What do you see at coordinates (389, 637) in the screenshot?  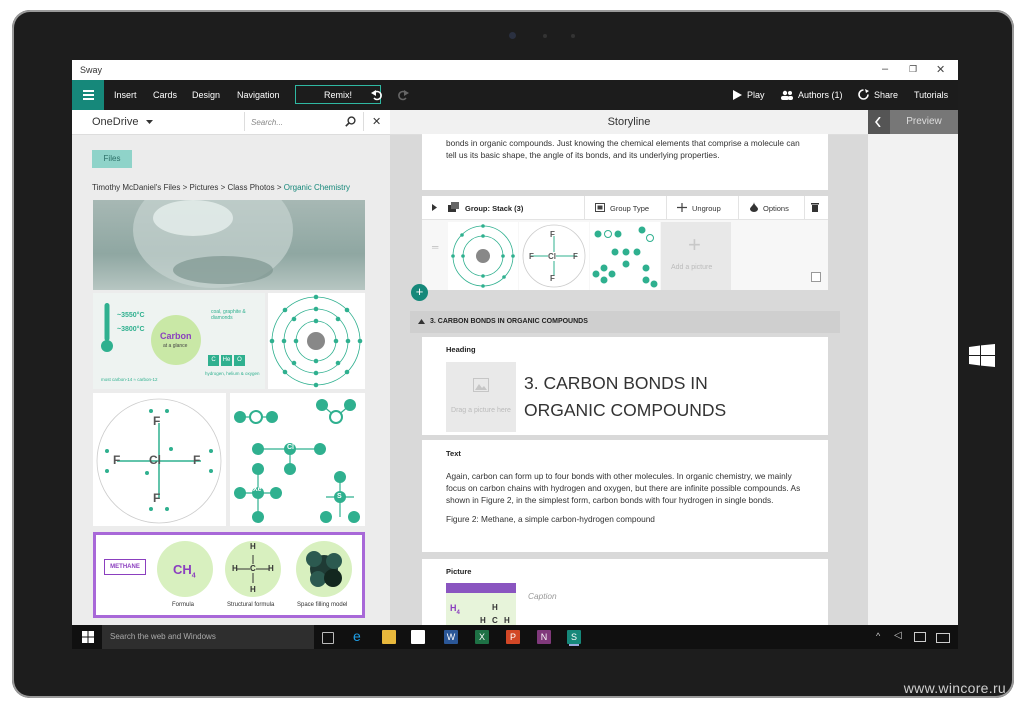 I see `file-explorer-icon` at bounding box center [389, 637].